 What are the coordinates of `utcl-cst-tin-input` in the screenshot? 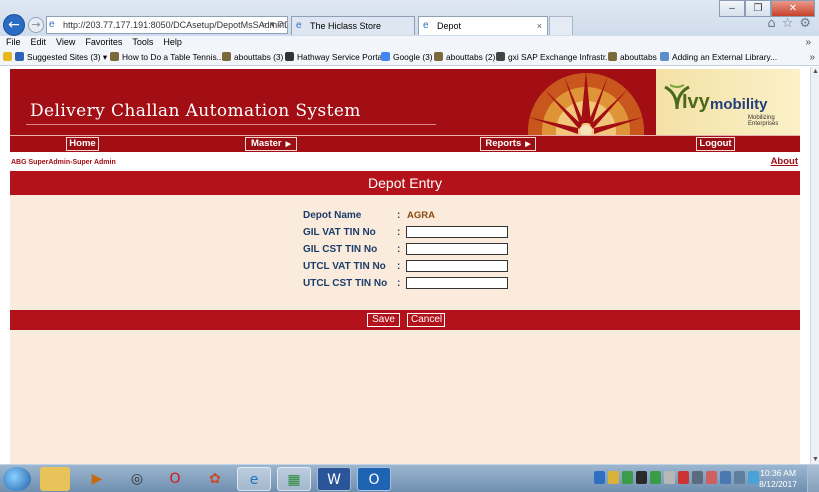 It's located at (457, 283).